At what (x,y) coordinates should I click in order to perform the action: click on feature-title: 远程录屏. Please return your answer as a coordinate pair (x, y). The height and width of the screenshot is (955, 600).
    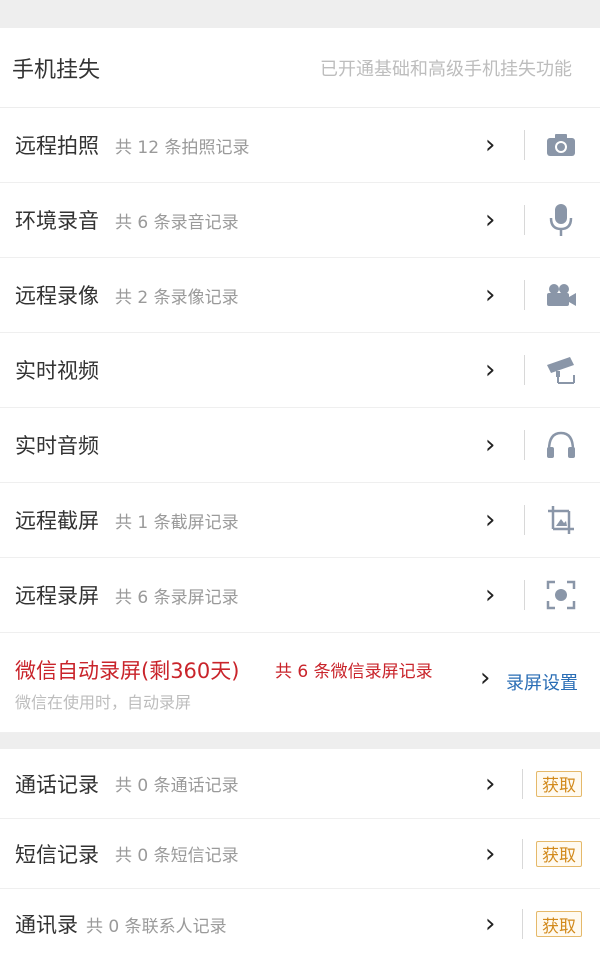
    Looking at the image, I should click on (57, 596).